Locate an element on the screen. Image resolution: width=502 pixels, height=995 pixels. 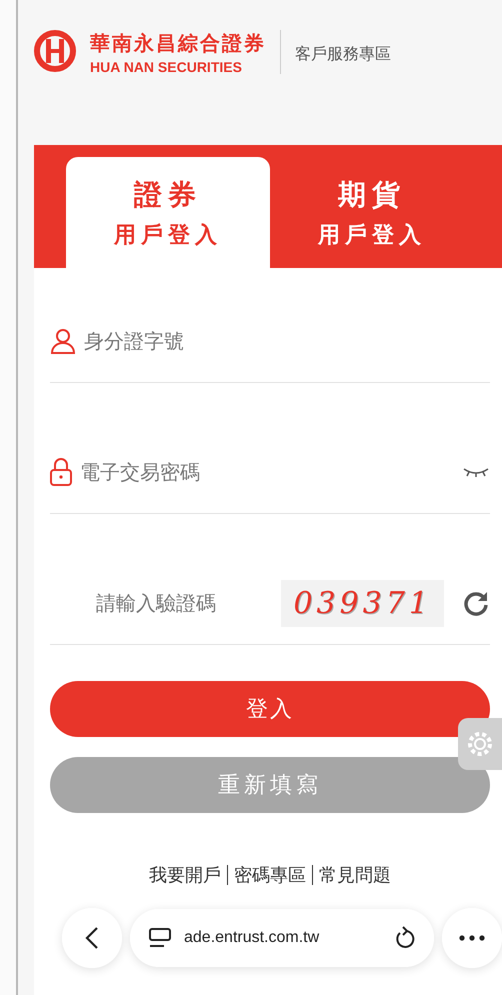
section-title: 客戶服務專區 is located at coordinates (343, 54).